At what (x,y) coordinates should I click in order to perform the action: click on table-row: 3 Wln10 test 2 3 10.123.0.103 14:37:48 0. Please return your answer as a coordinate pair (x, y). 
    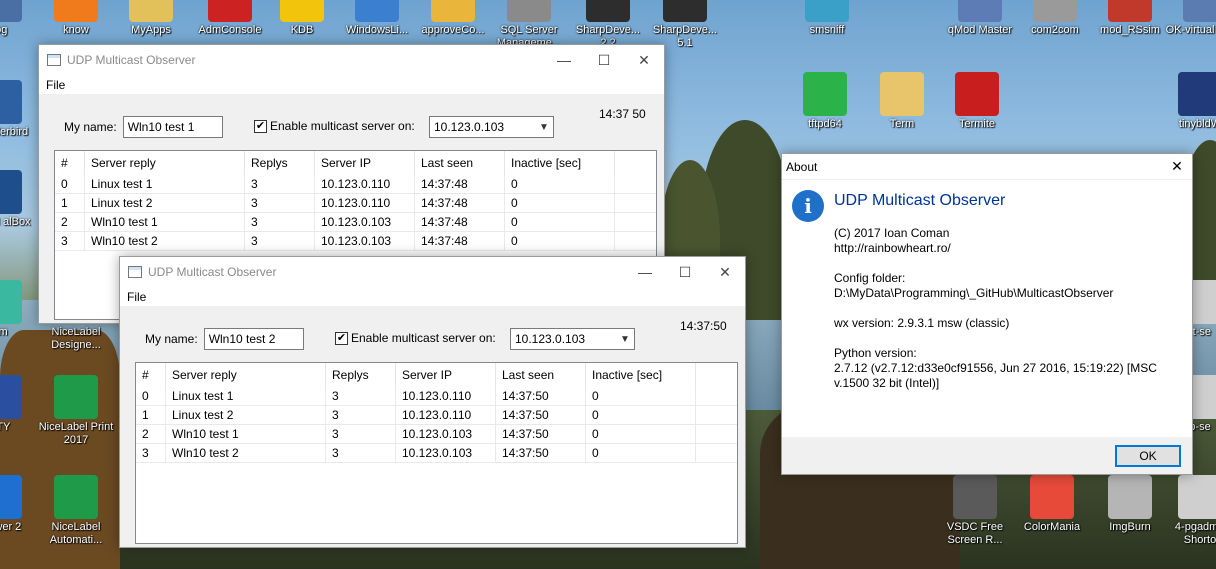
    Looking at the image, I should click on (355, 241).